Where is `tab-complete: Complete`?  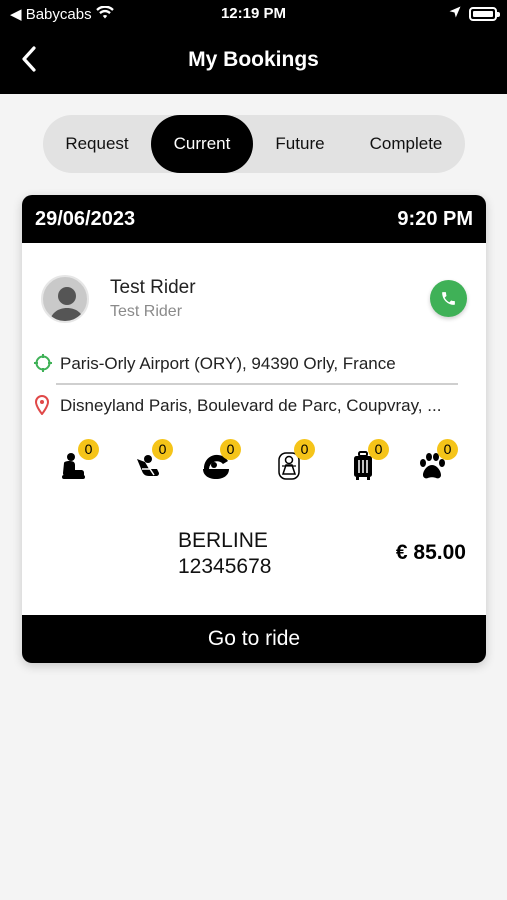
tab-complete: Complete is located at coordinates (406, 144).